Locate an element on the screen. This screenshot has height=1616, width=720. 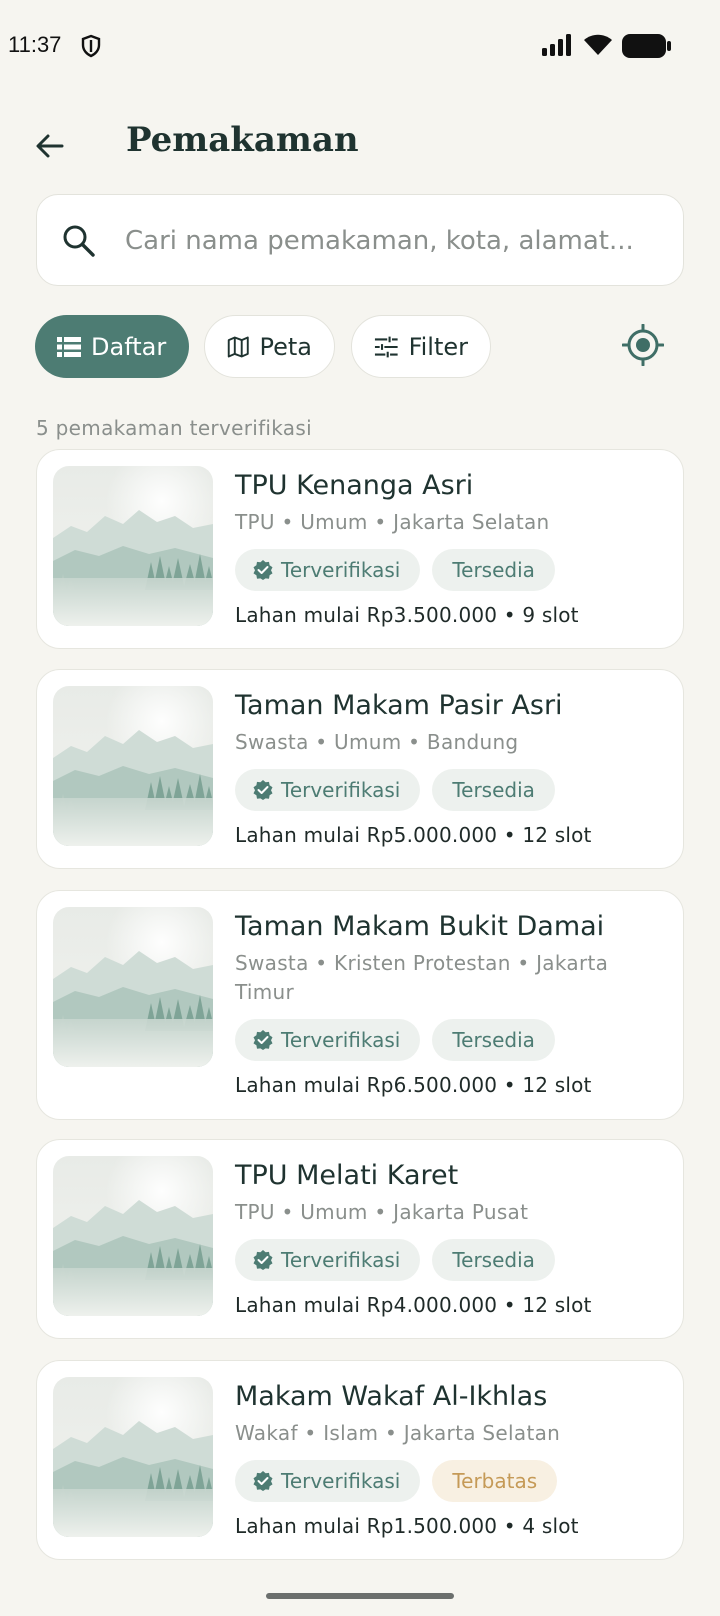
cemetery-name: Taman Makam Bukit Damai is located at coordinates (420, 926).